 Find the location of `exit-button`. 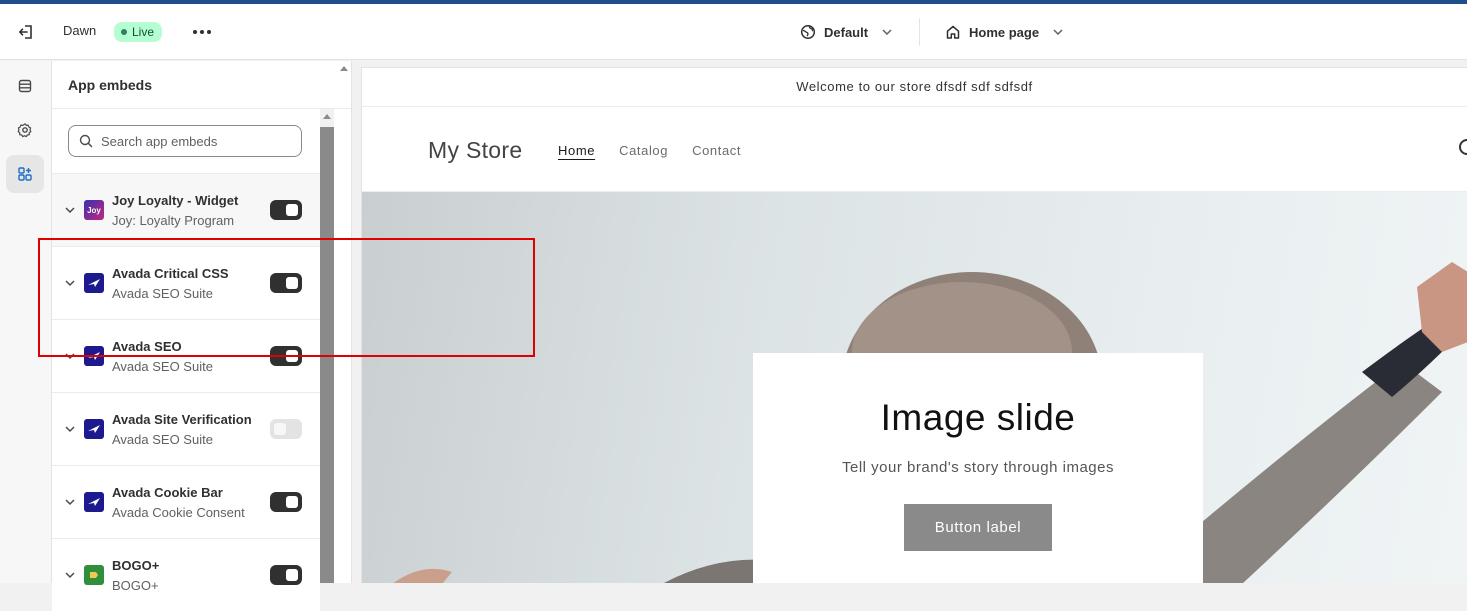

exit-button is located at coordinates (26, 32).